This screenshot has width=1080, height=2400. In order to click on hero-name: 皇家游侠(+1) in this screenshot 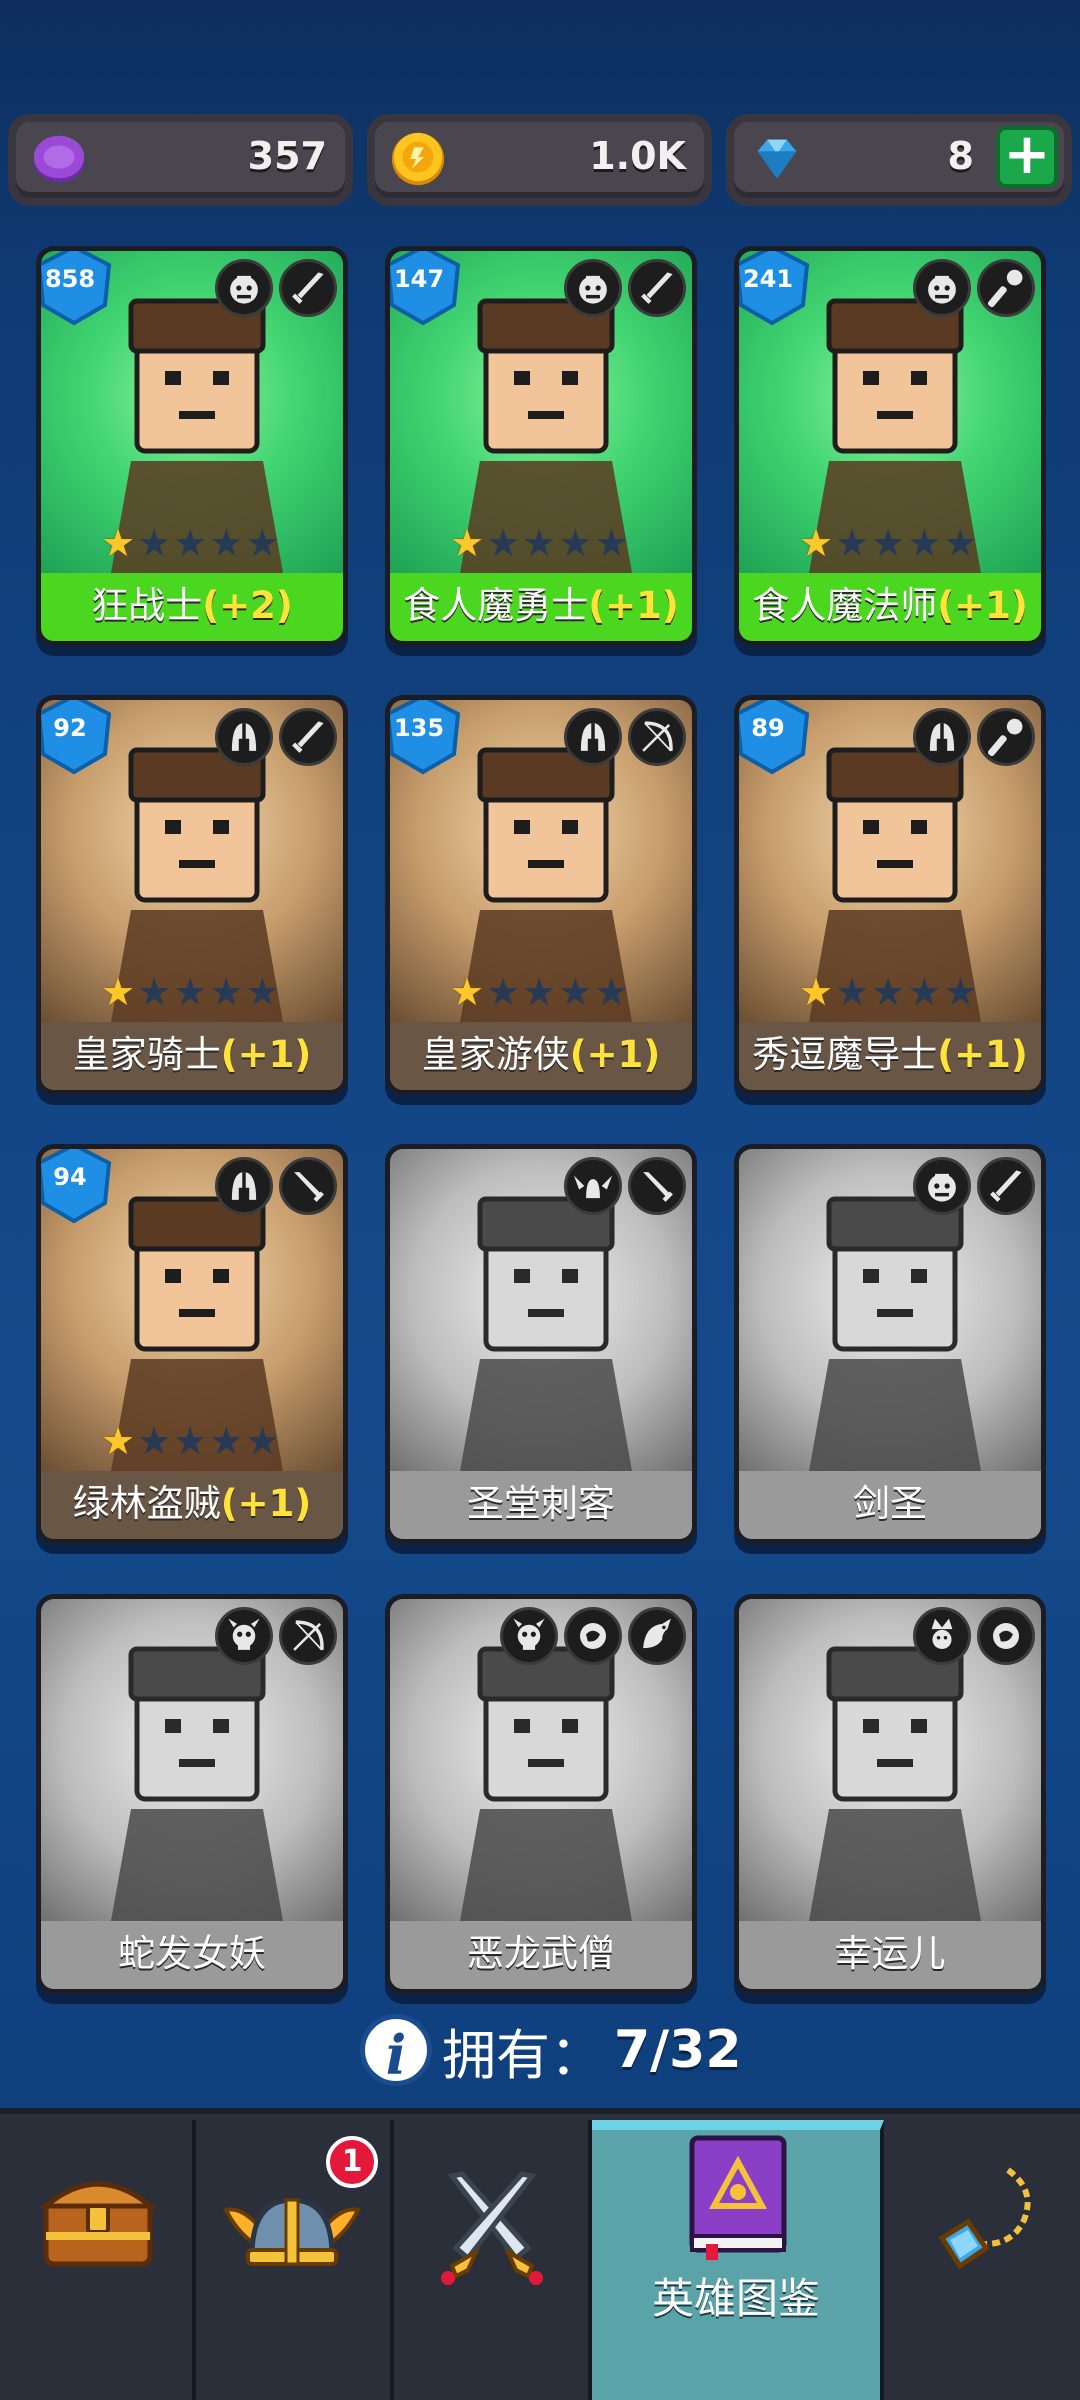, I will do `click(541, 1056)`.